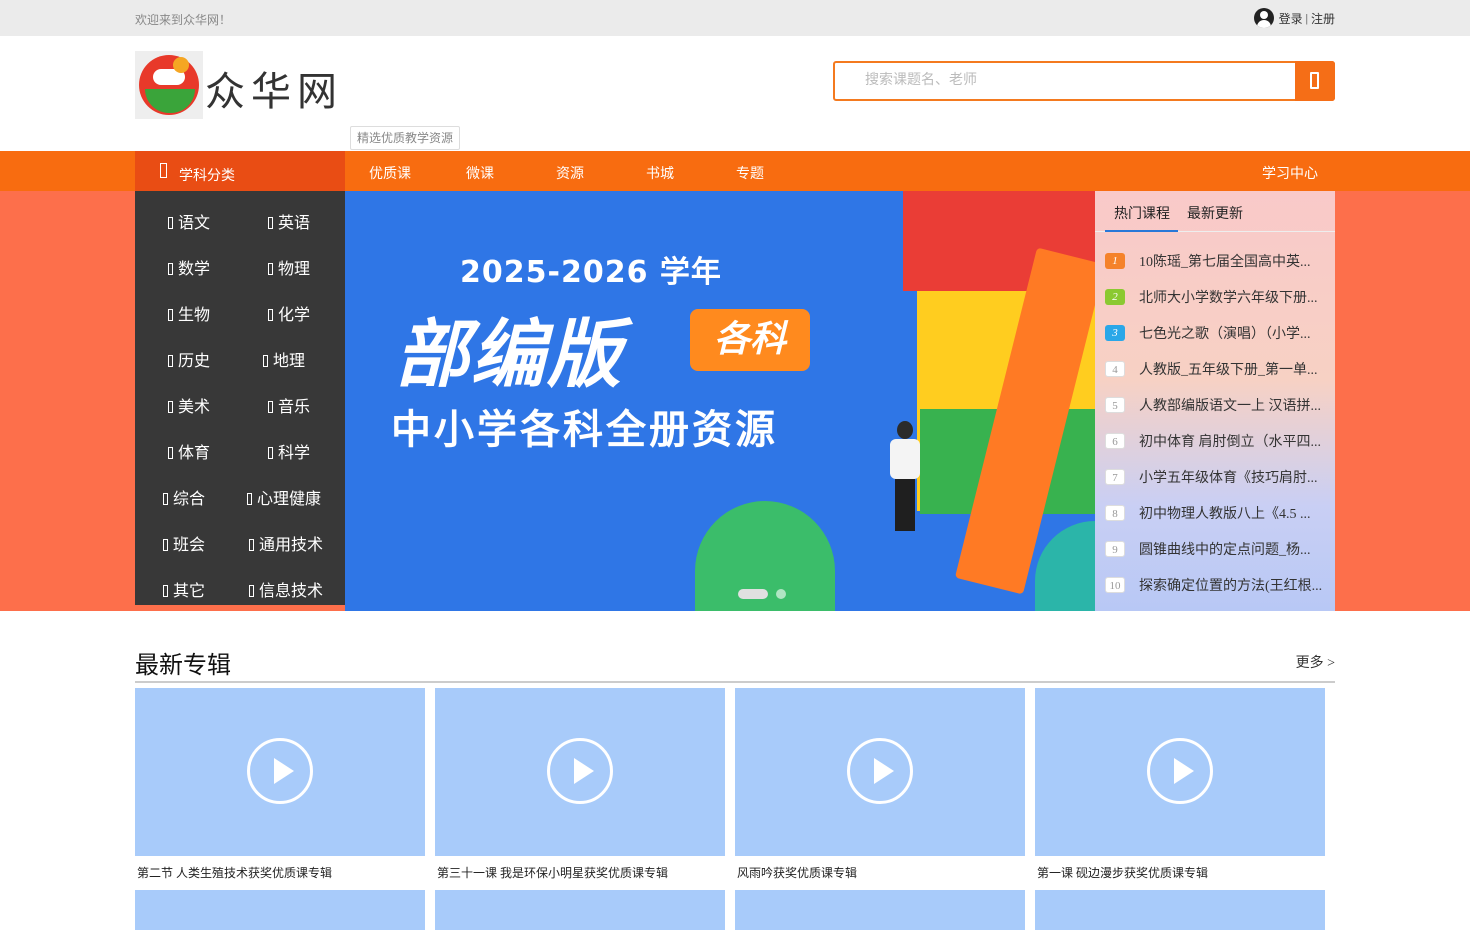 The width and height of the screenshot is (1470, 930). What do you see at coordinates (797, 872) in the screenshot?
I see `album-title: 风雨吟获奖优质课专辑` at bounding box center [797, 872].